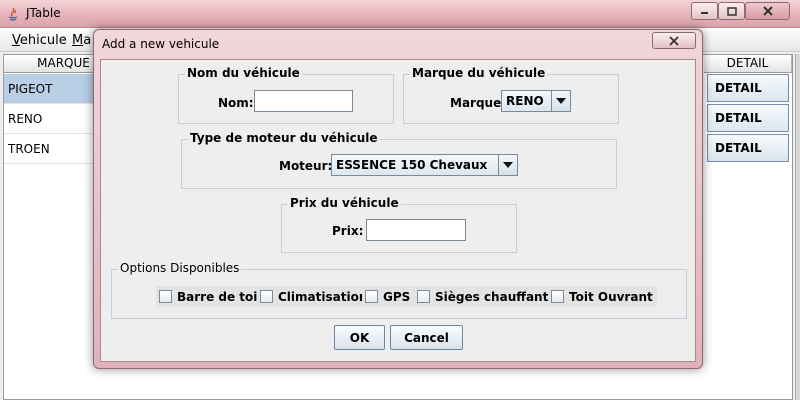  What do you see at coordinates (478, 103) in the screenshot?
I see `marque-label: Marque:` at bounding box center [478, 103].